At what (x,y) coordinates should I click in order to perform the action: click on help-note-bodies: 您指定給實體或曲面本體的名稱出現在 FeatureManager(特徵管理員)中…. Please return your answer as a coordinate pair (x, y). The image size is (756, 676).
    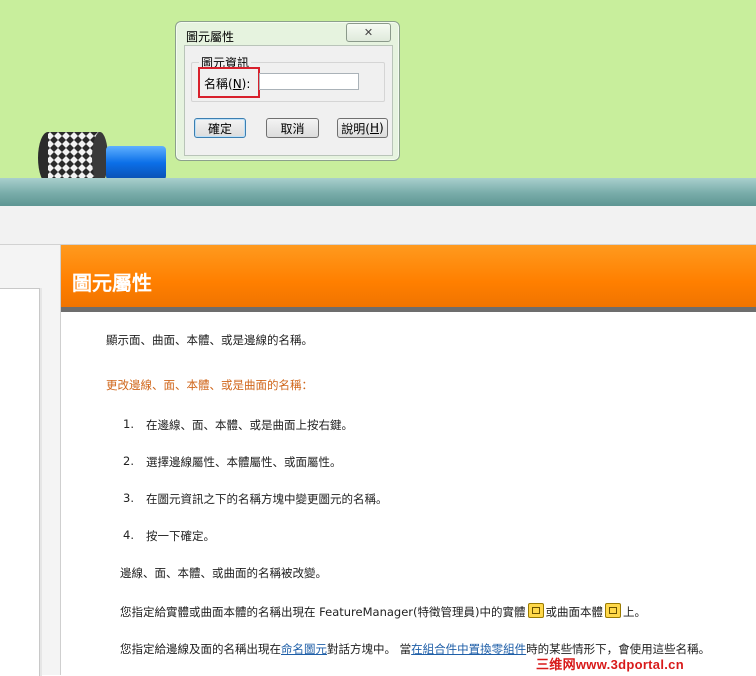
    Looking at the image, I should click on (383, 611).